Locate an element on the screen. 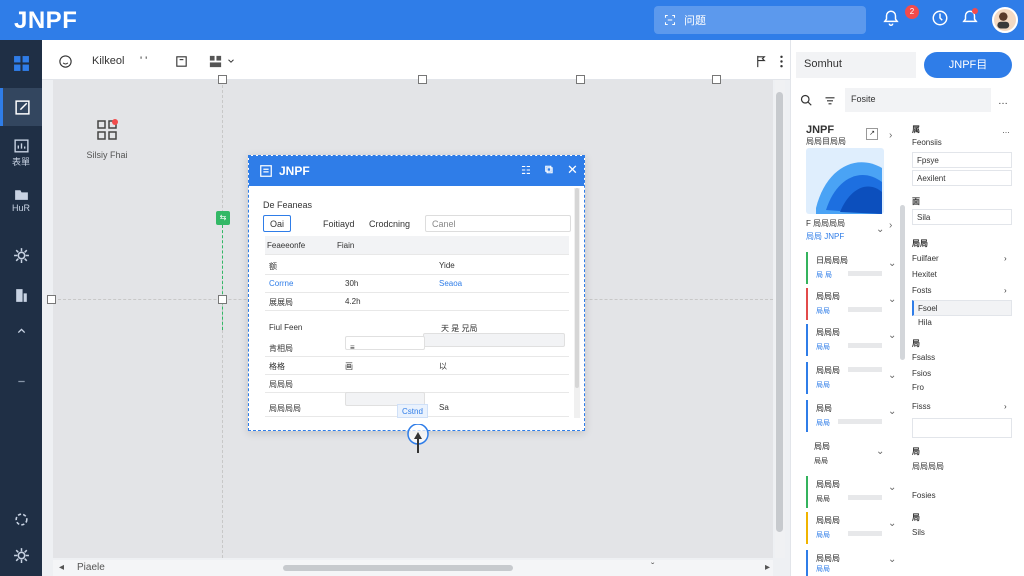 This screenshot has height=576, width=1024. table-row: 格格 画 以 is located at coordinates (417, 365).